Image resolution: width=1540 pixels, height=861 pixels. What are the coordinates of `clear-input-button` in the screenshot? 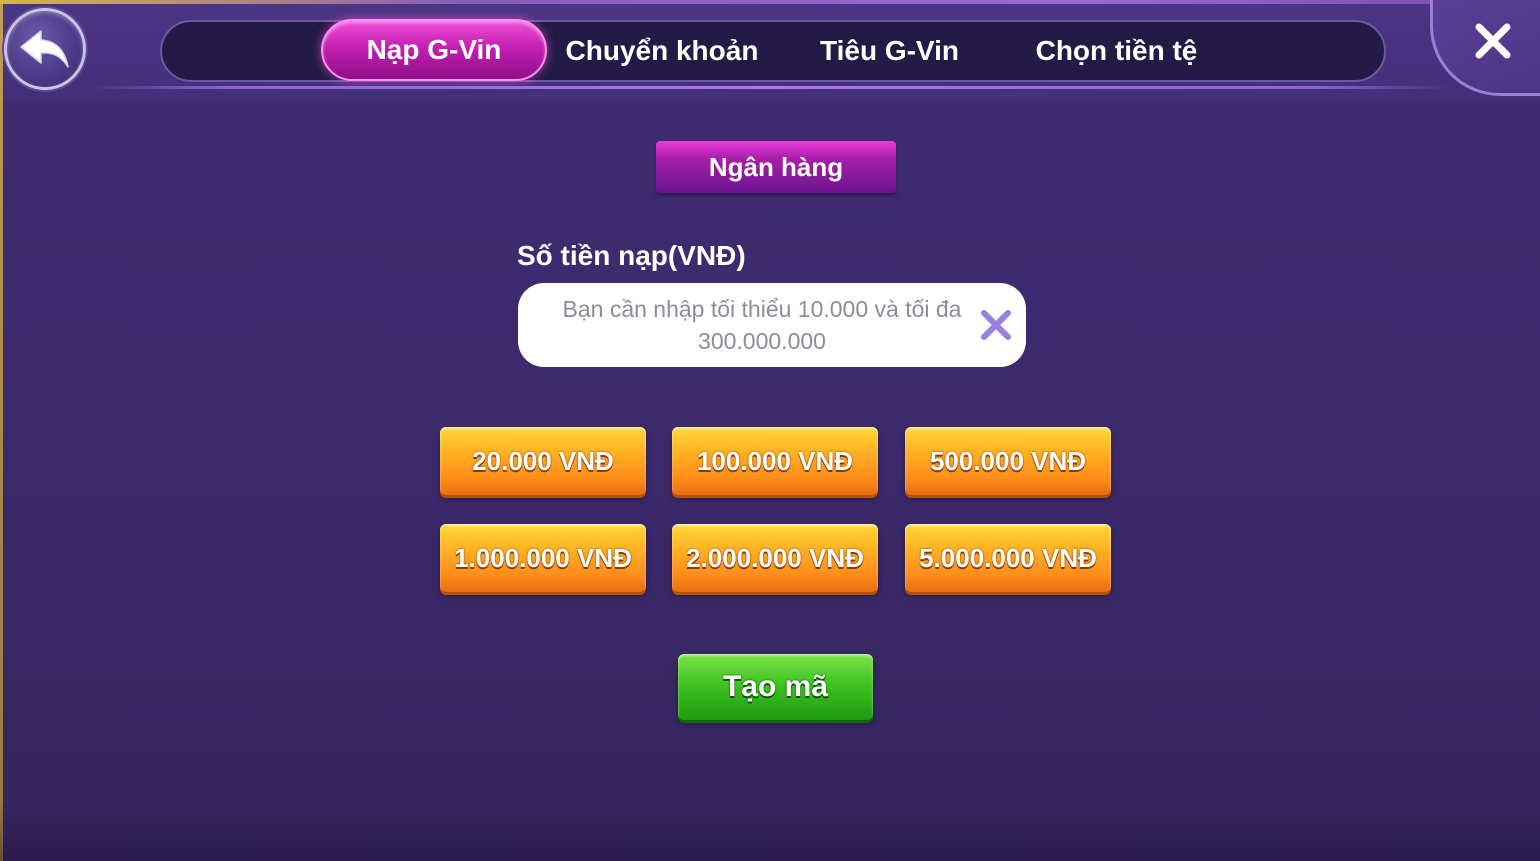 It's located at (996, 325).